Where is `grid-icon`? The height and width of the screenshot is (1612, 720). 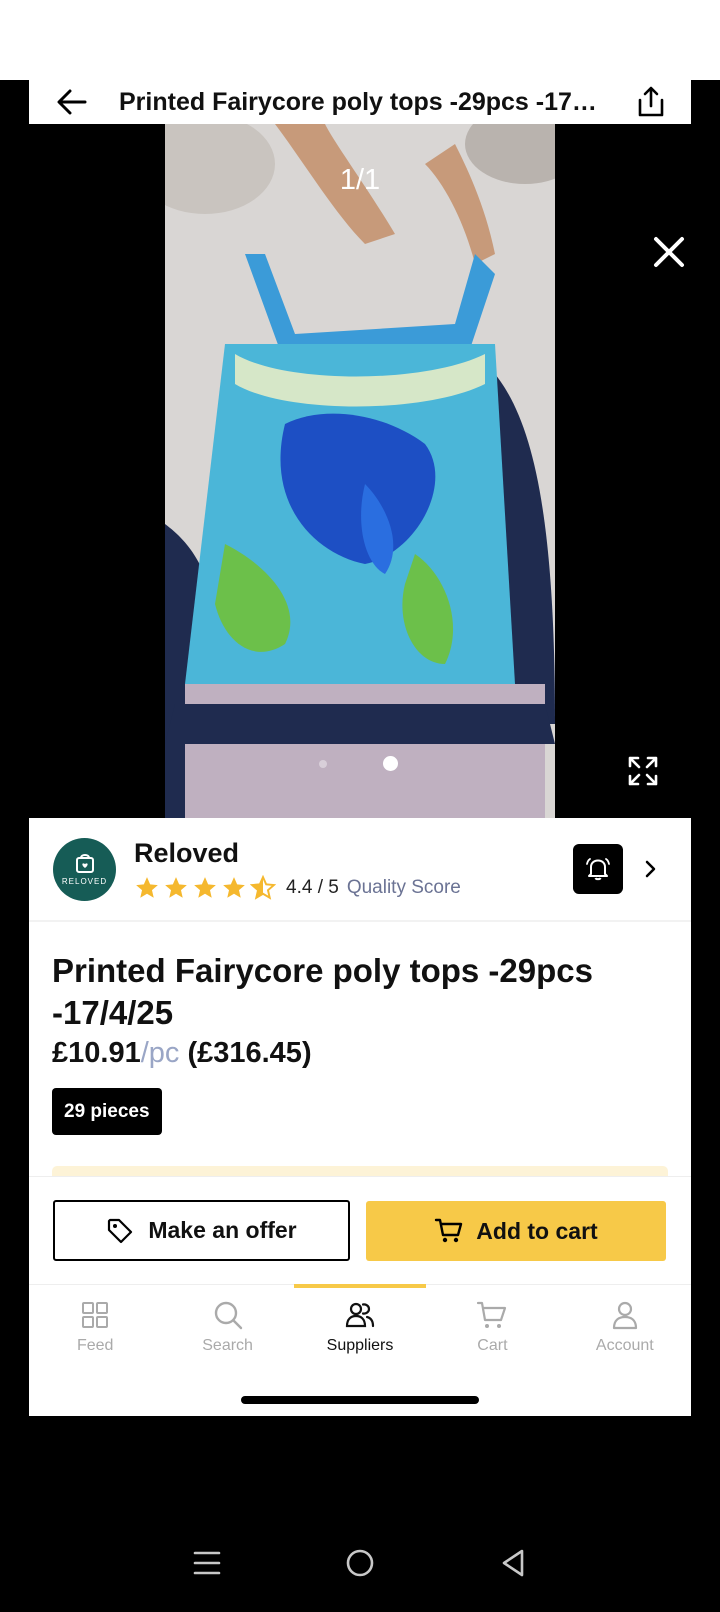 grid-icon is located at coordinates (95, 1315).